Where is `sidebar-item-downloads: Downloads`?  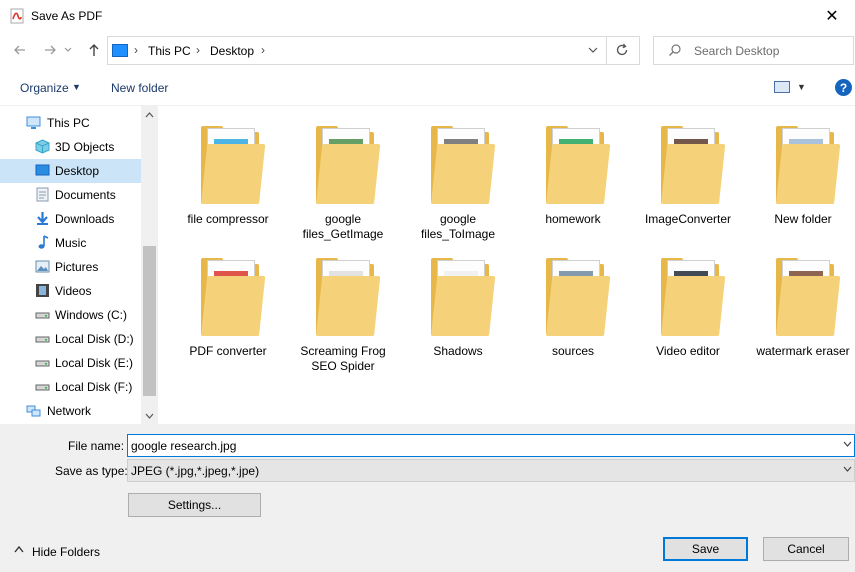
sidebar-item-downloads: Downloads is located at coordinates (70, 219).